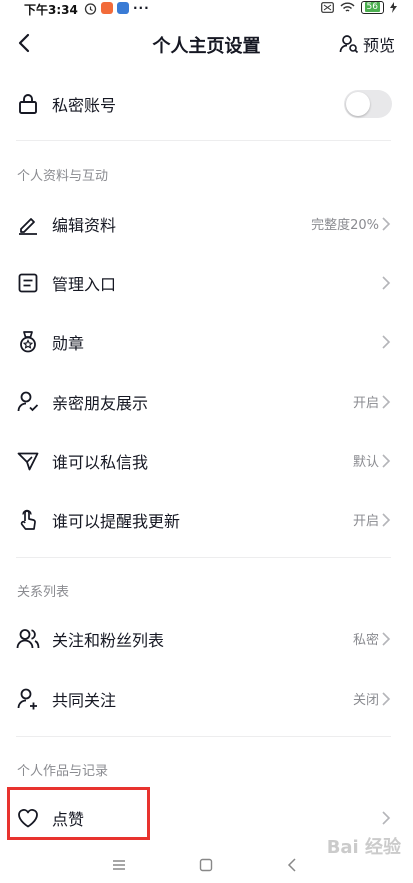 The height and width of the screenshot is (883, 413). Describe the element at coordinates (84, 105) in the screenshot. I see `private-account-label: 私密账号` at that location.